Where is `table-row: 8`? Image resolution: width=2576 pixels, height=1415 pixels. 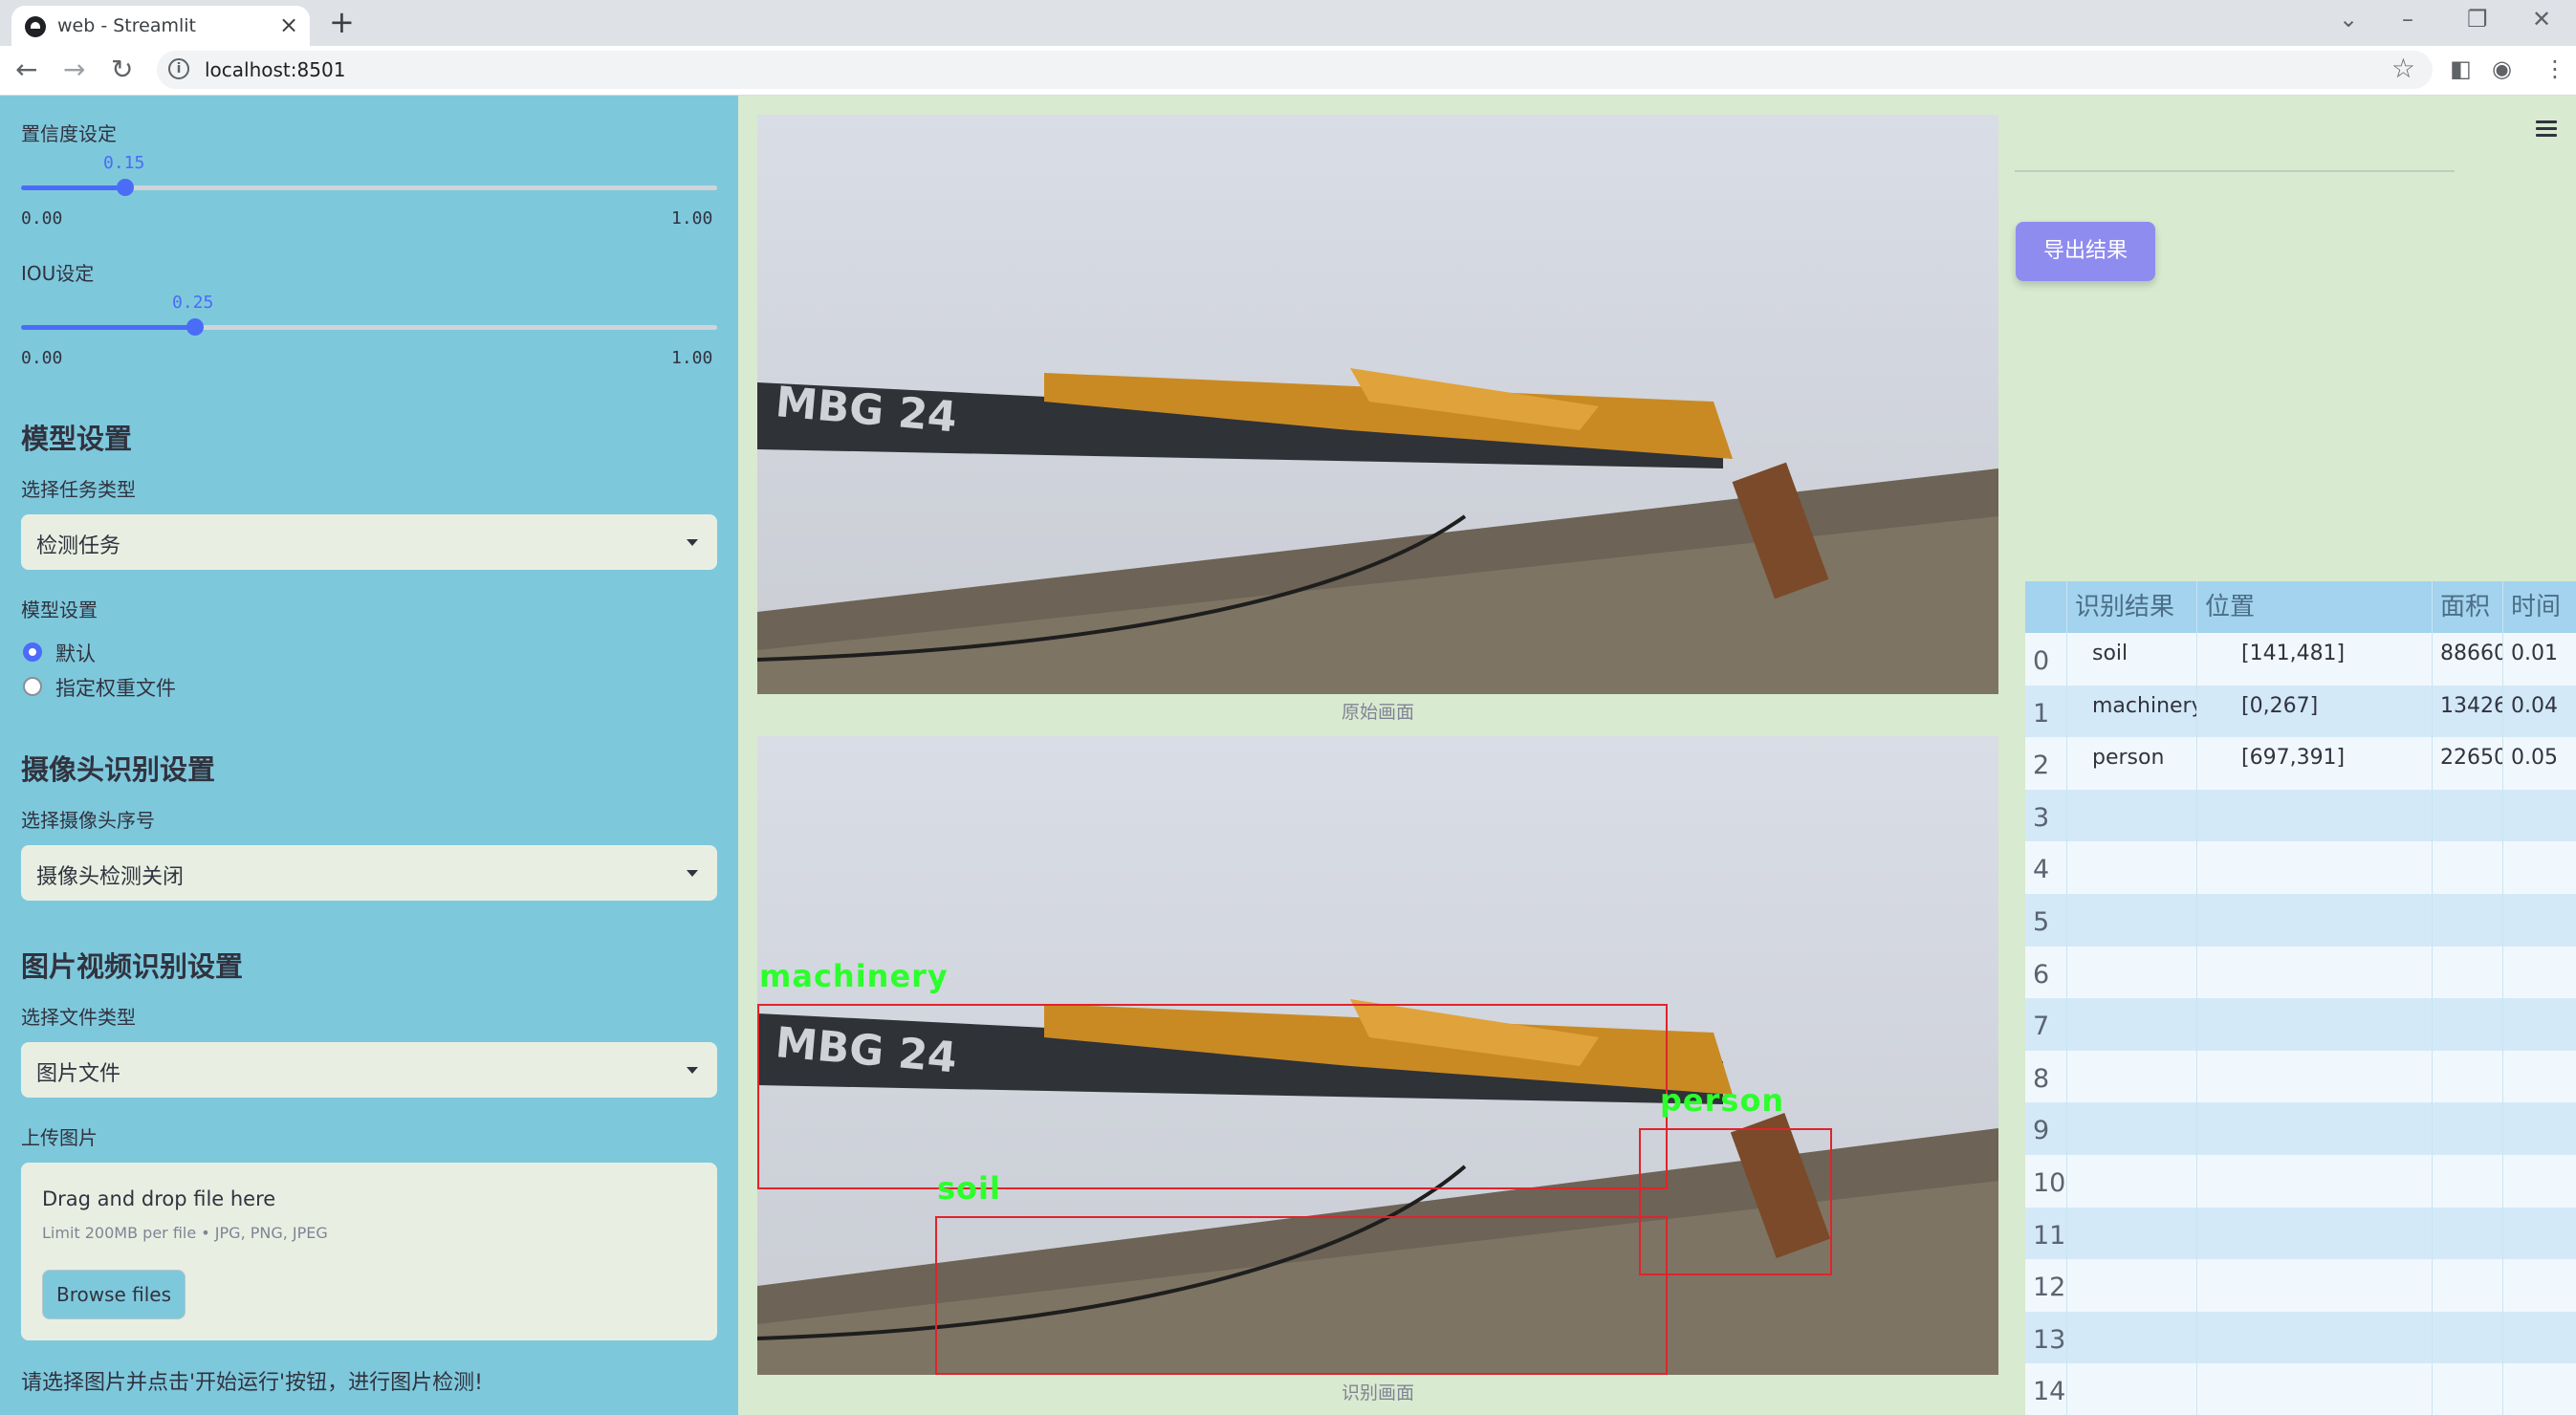
table-row: 8 is located at coordinates (2300, 1076).